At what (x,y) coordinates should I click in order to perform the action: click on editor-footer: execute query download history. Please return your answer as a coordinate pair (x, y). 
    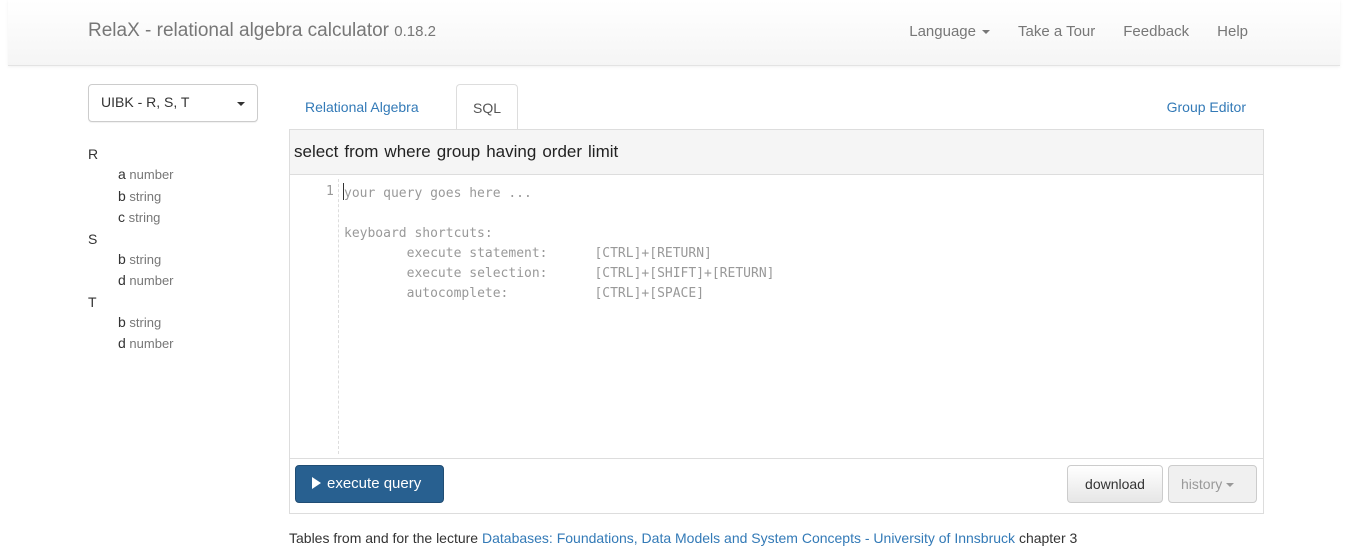
    Looking at the image, I should click on (776, 485).